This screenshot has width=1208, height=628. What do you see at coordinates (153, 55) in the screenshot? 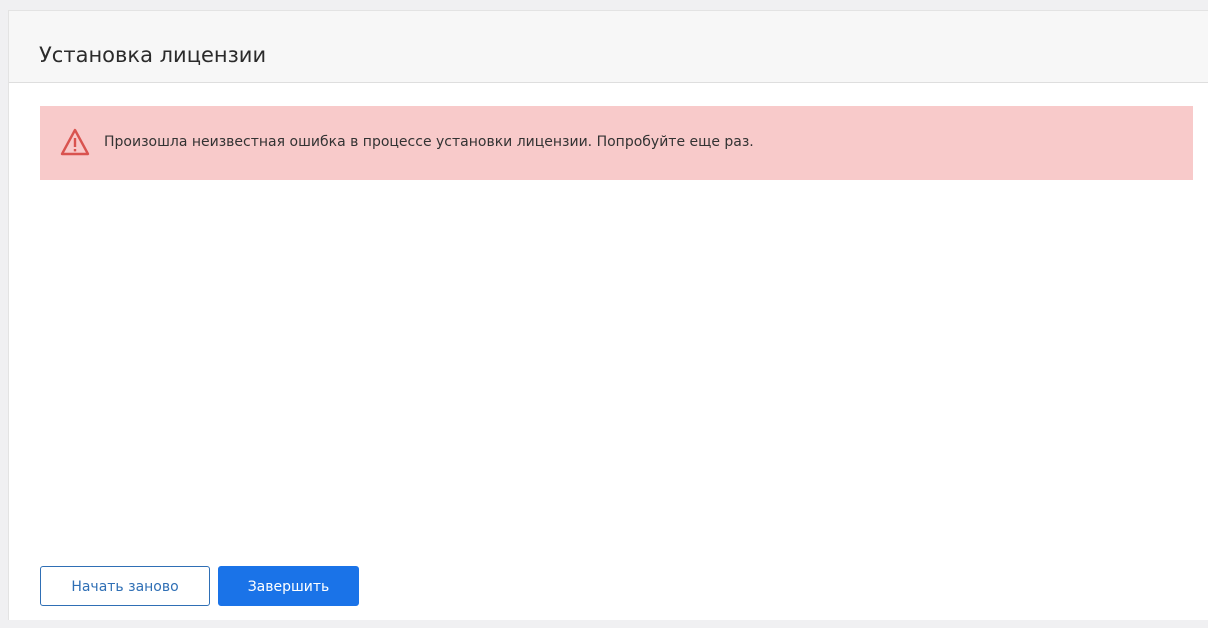
I see `page-title: Установка лицензии` at bounding box center [153, 55].